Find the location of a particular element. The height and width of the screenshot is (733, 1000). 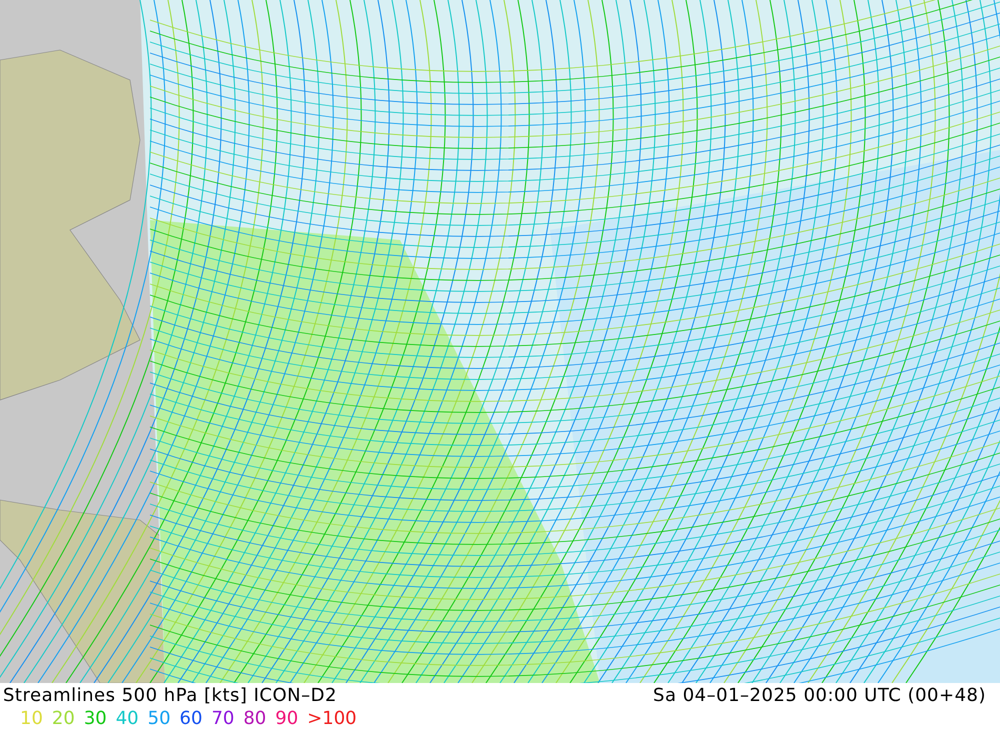

legend-value: 30 is located at coordinates (95, 718).